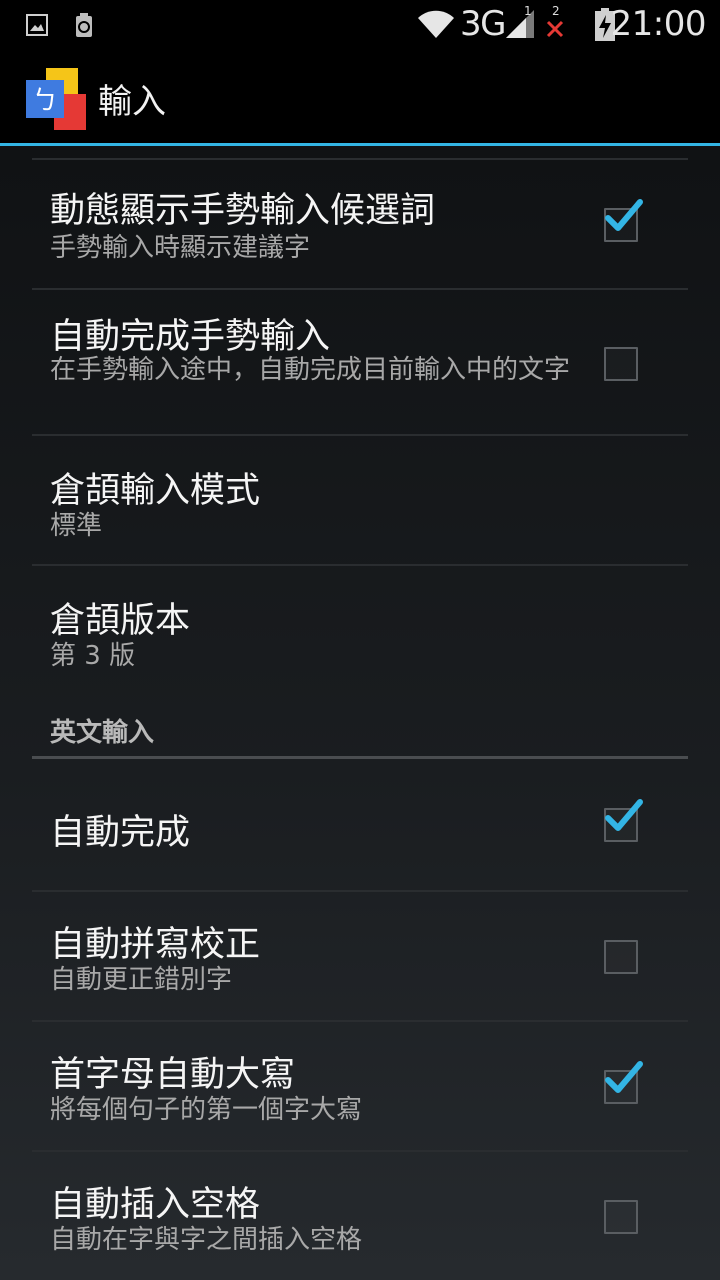 The image size is (720, 1280). Describe the element at coordinates (155, 1205) in the screenshot. I see `setting-title: 自動插入空格` at that location.